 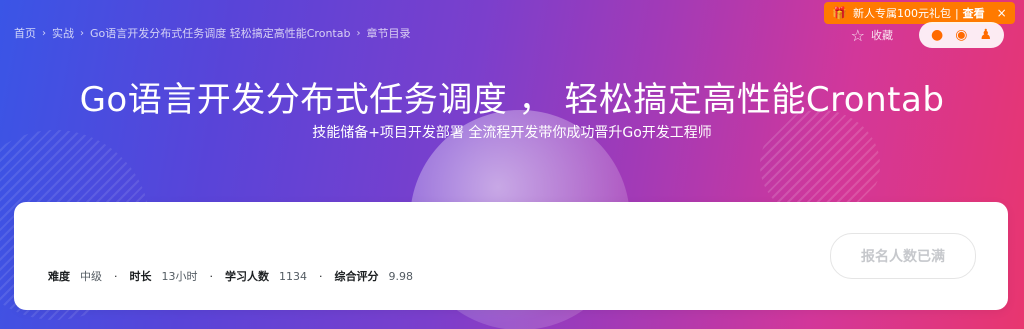 I want to click on favorite-label: 收藏, so click(x=882, y=35).